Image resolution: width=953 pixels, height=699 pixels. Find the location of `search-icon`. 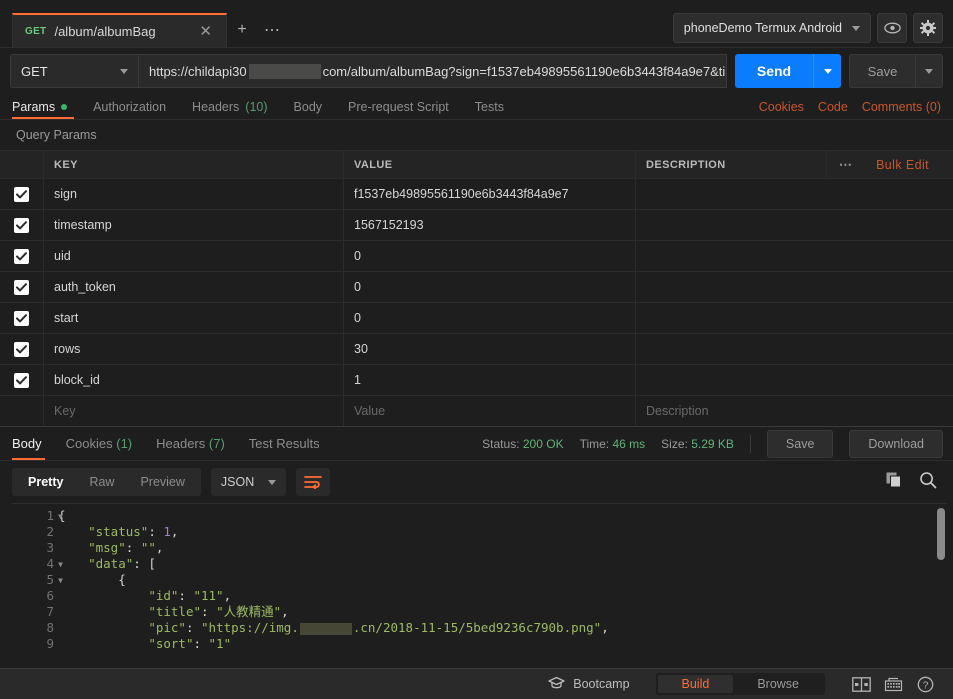

search-icon is located at coordinates (928, 482).